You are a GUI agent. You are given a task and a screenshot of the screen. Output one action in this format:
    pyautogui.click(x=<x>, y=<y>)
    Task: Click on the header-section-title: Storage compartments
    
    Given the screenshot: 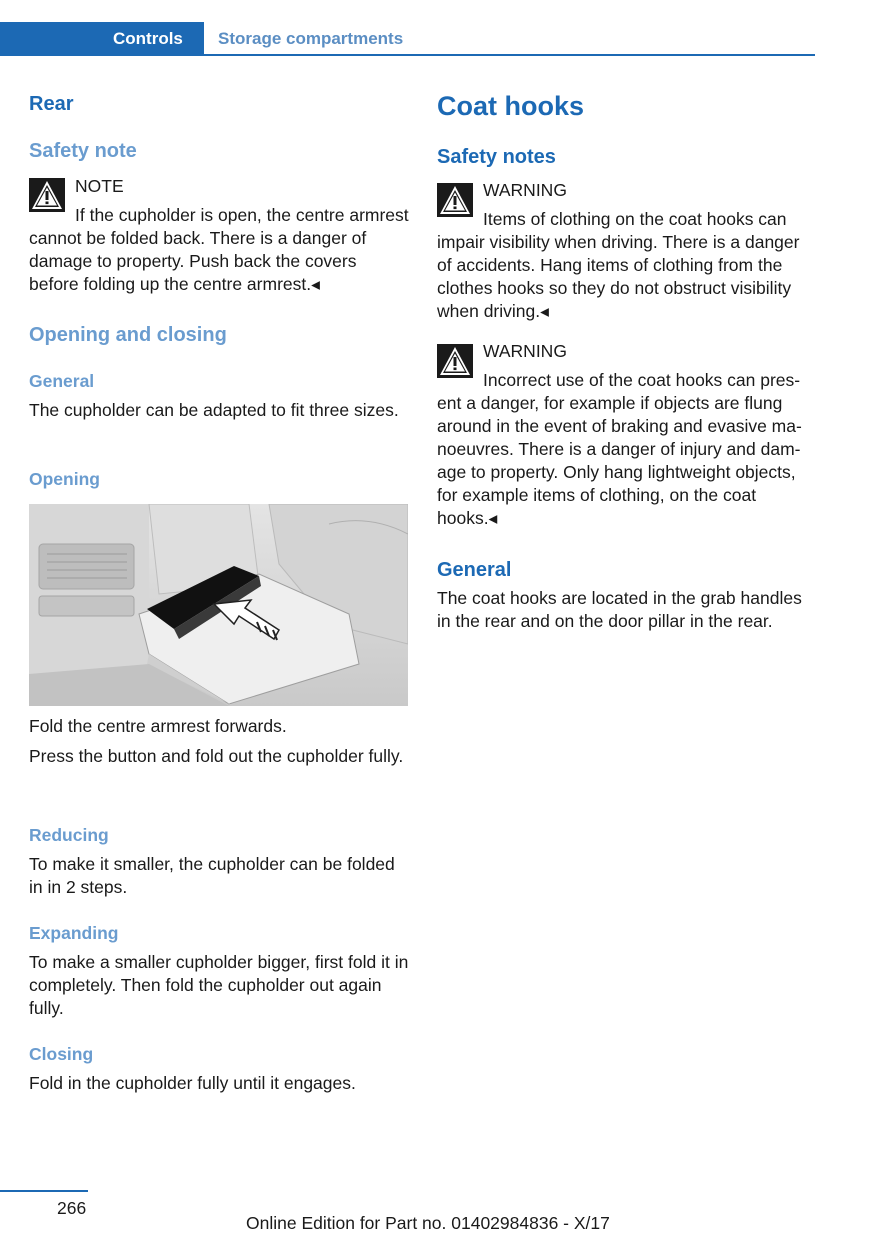 What is the action you would take?
    pyautogui.click(x=311, y=38)
    